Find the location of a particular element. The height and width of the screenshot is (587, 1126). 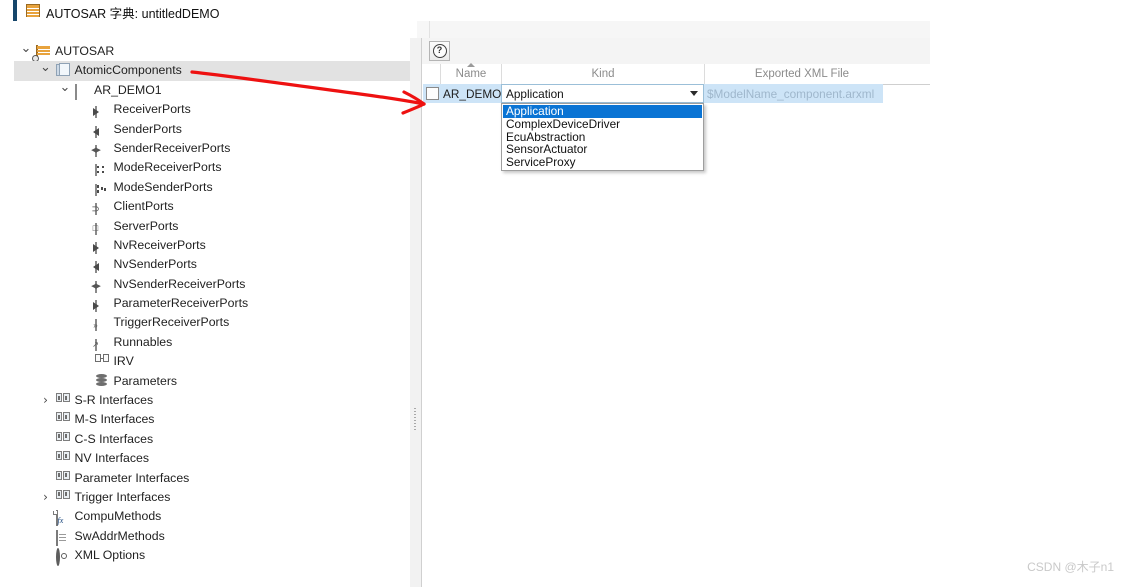

tree-item-serverports: □ ServerPorts is located at coordinates (212, 226).